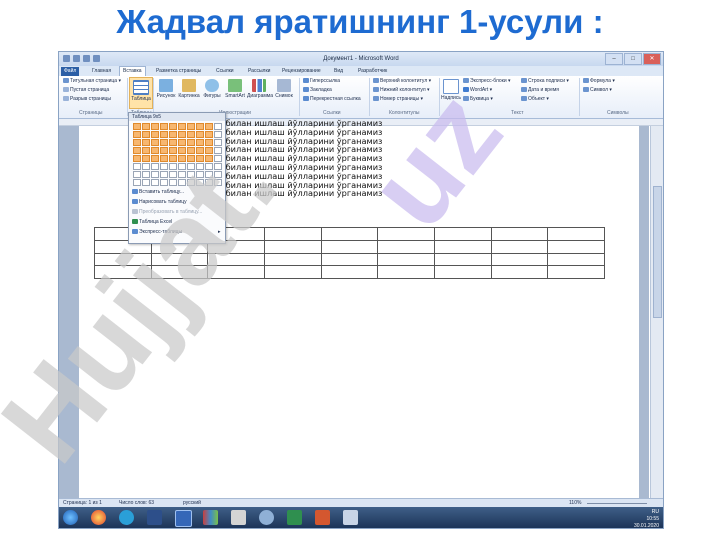 This screenshot has height=540, width=720. I want to click on blank-page-button: Пустая страница, so click(86, 90).